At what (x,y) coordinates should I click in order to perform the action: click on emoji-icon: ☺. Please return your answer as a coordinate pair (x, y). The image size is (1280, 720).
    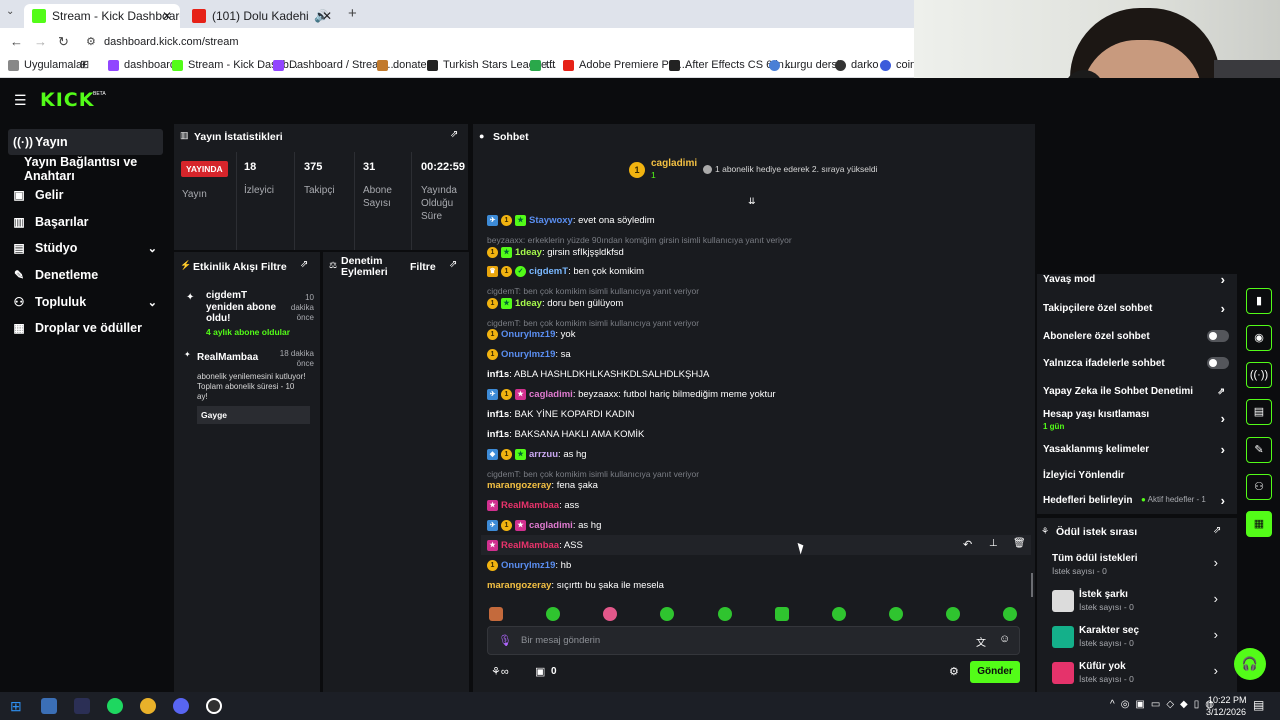
    Looking at the image, I should click on (1004, 639).